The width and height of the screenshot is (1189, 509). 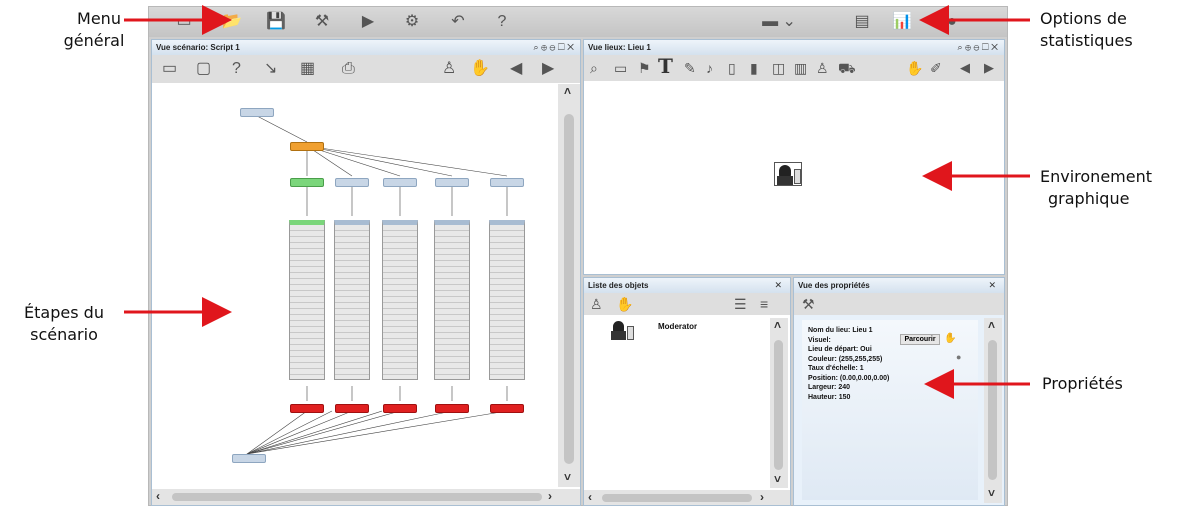 I want to click on cube-icon: ◫, so click(x=778, y=68).